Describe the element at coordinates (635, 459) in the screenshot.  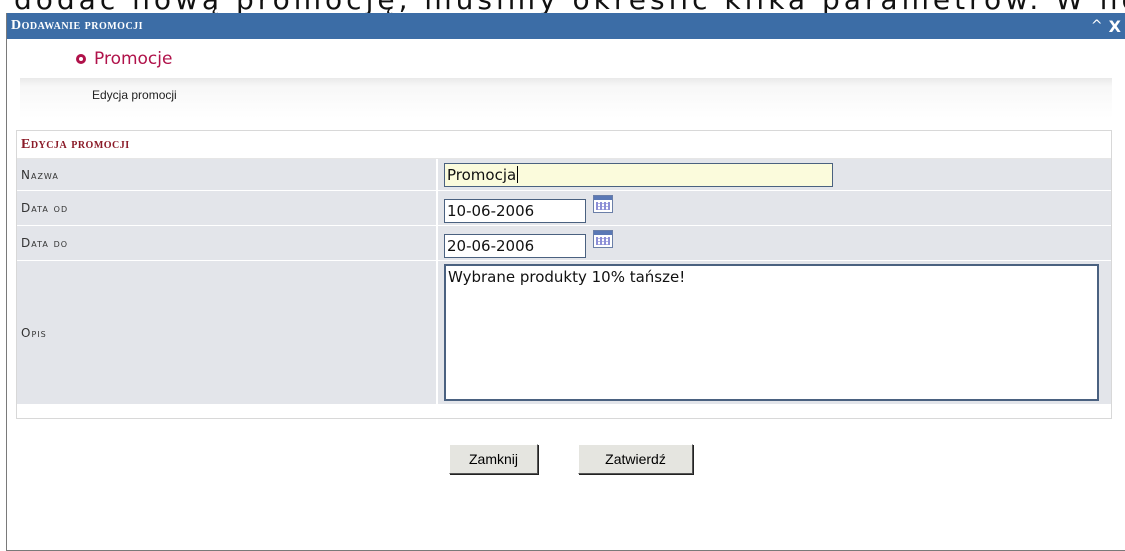
I see `submit-button: Zatwierdź` at that location.